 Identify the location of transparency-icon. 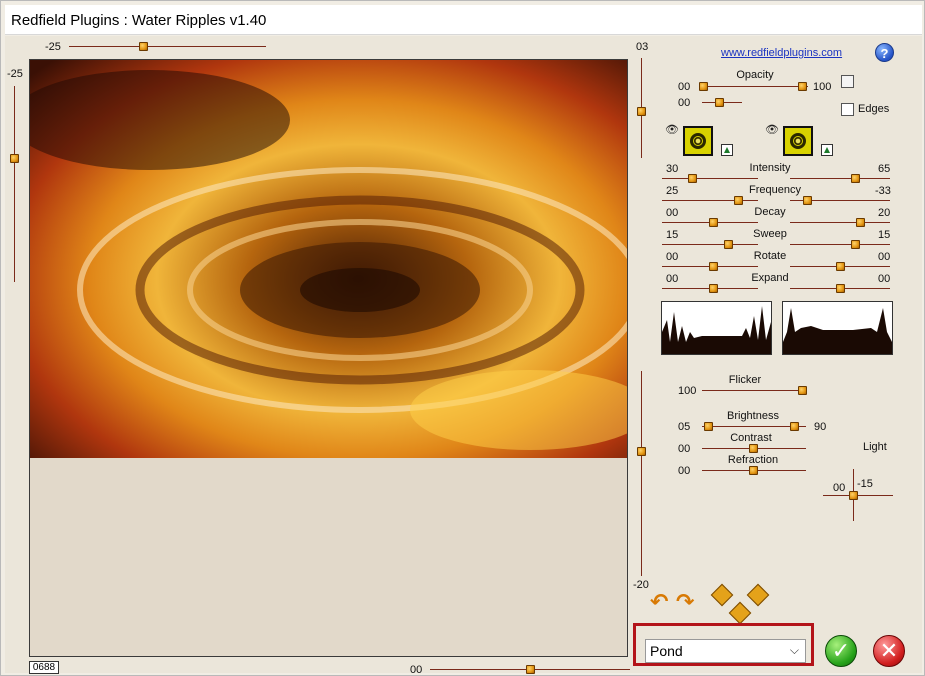
(847, 81).